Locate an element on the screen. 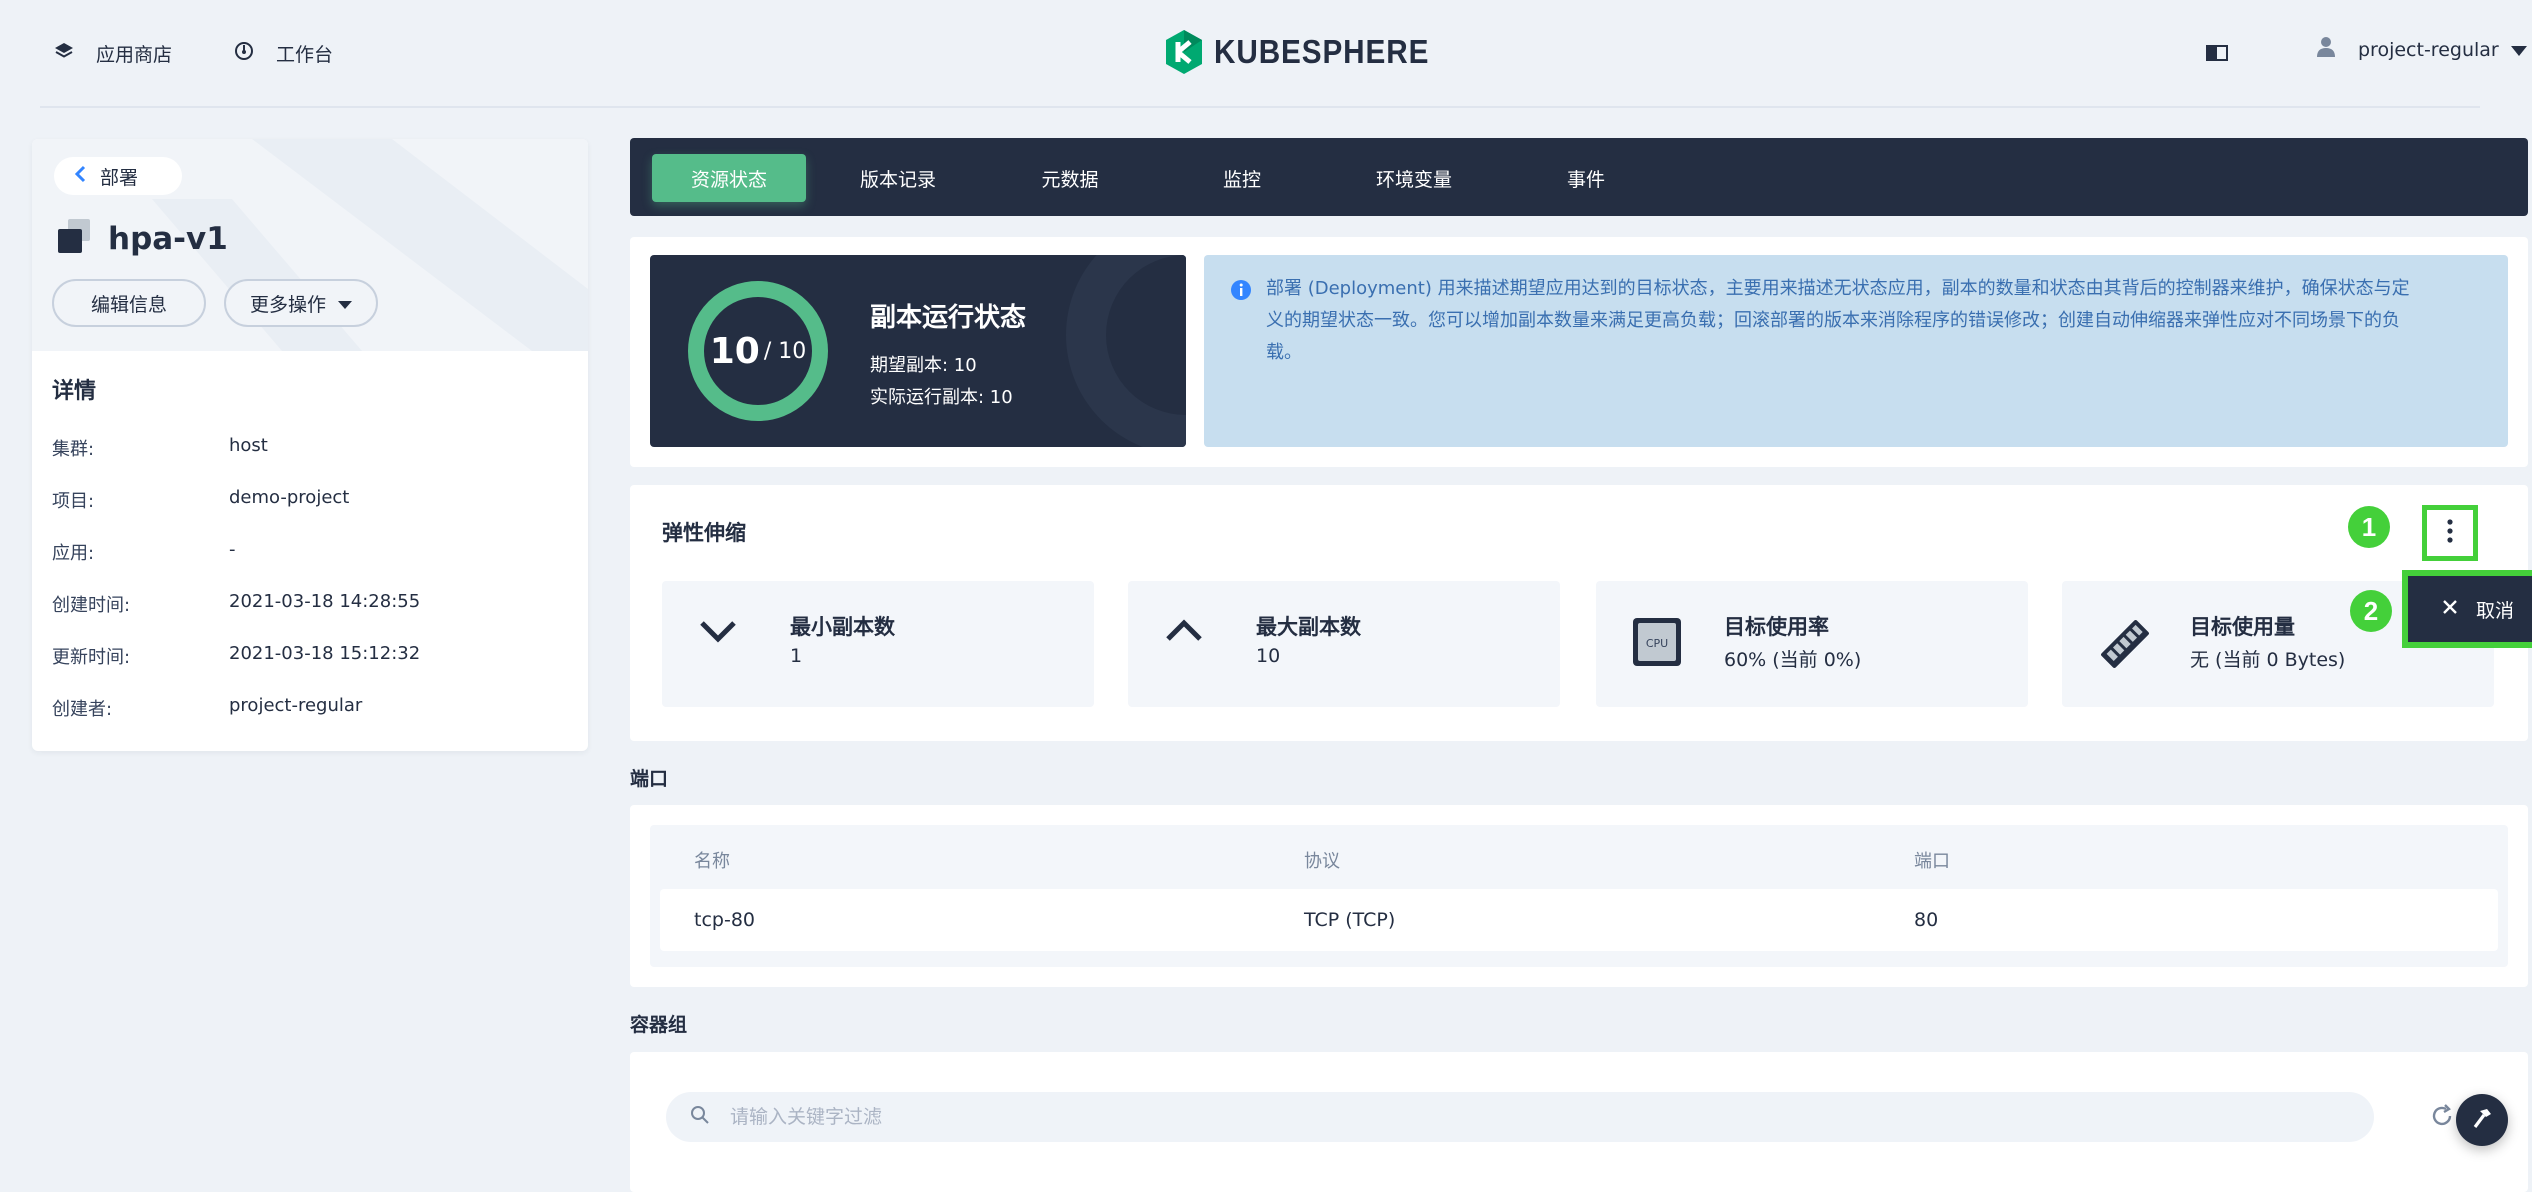 The width and height of the screenshot is (2532, 1192). more-options-button is located at coordinates (2450, 533).